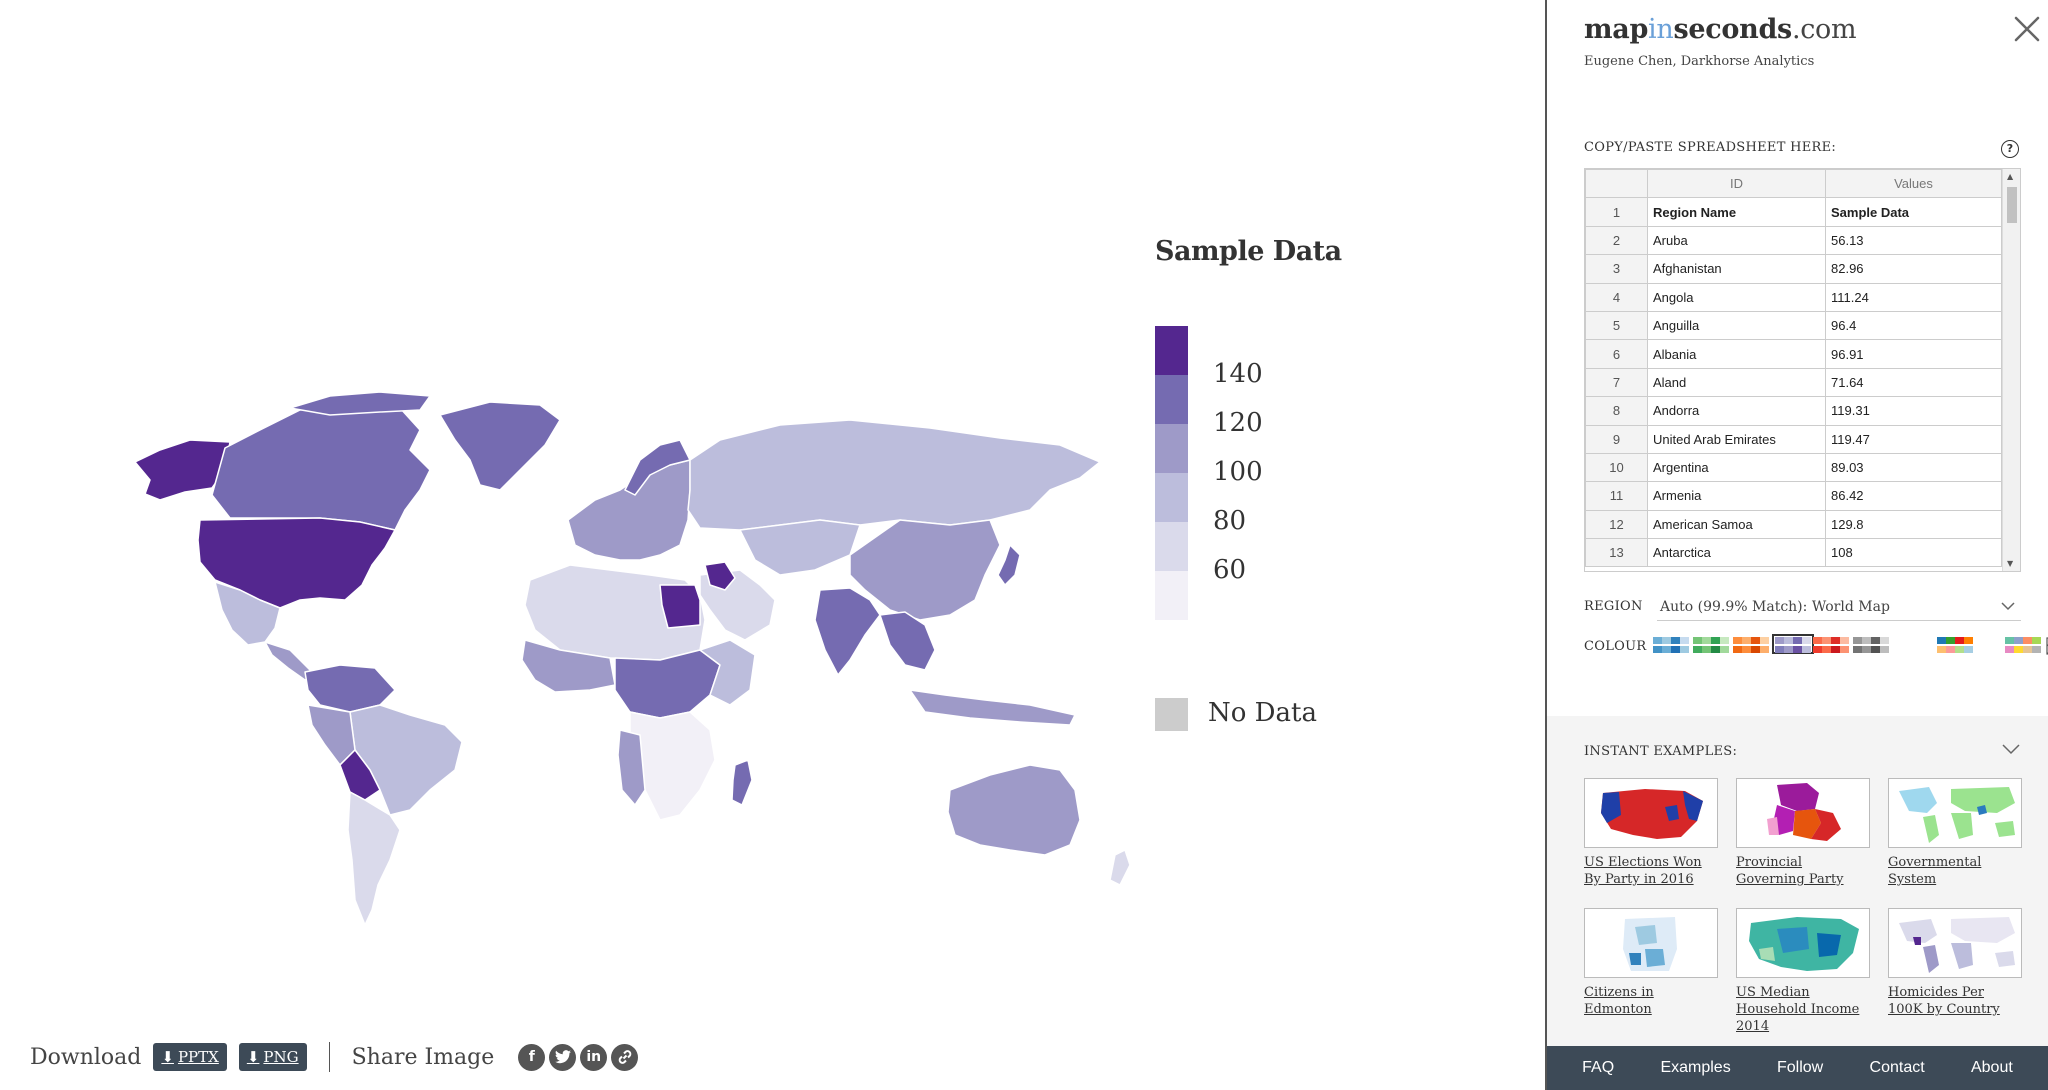 The height and width of the screenshot is (1090, 2048). Describe the element at coordinates (1913, 212) in the screenshot. I see `value-cell: Sample Data` at that location.